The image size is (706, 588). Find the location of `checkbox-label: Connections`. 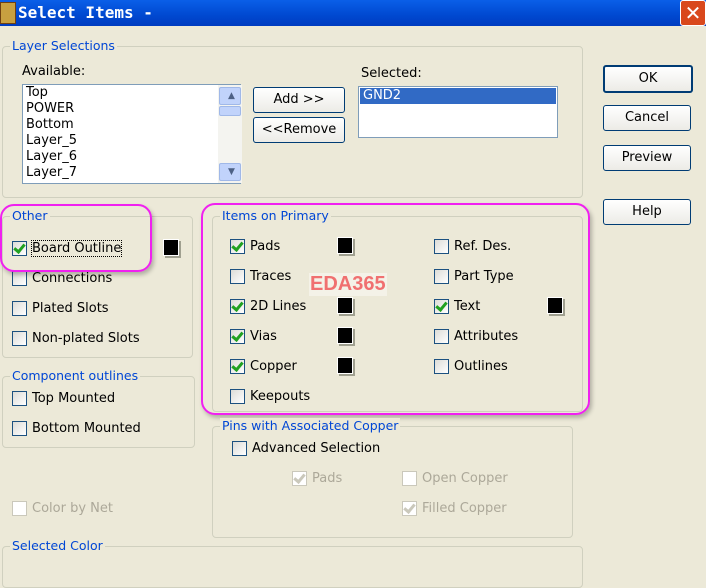

checkbox-label: Connections is located at coordinates (72, 278).